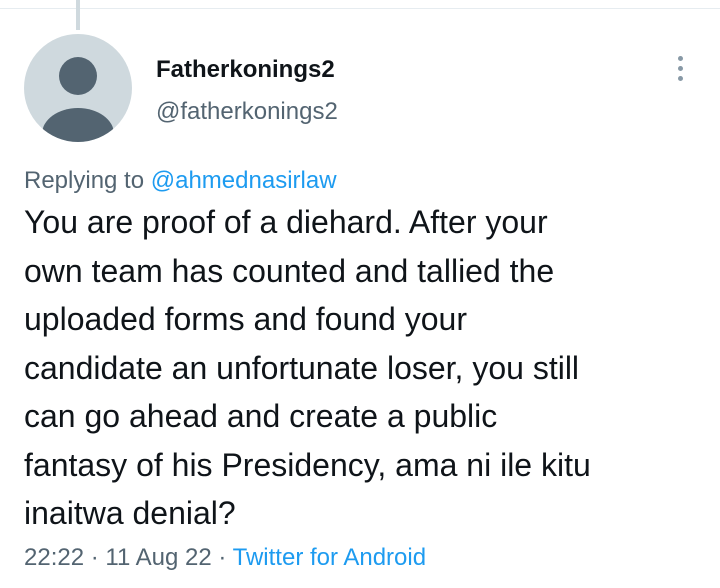  What do you see at coordinates (247, 112) in the screenshot?
I see `author-handle: @fatherkonings2` at bounding box center [247, 112].